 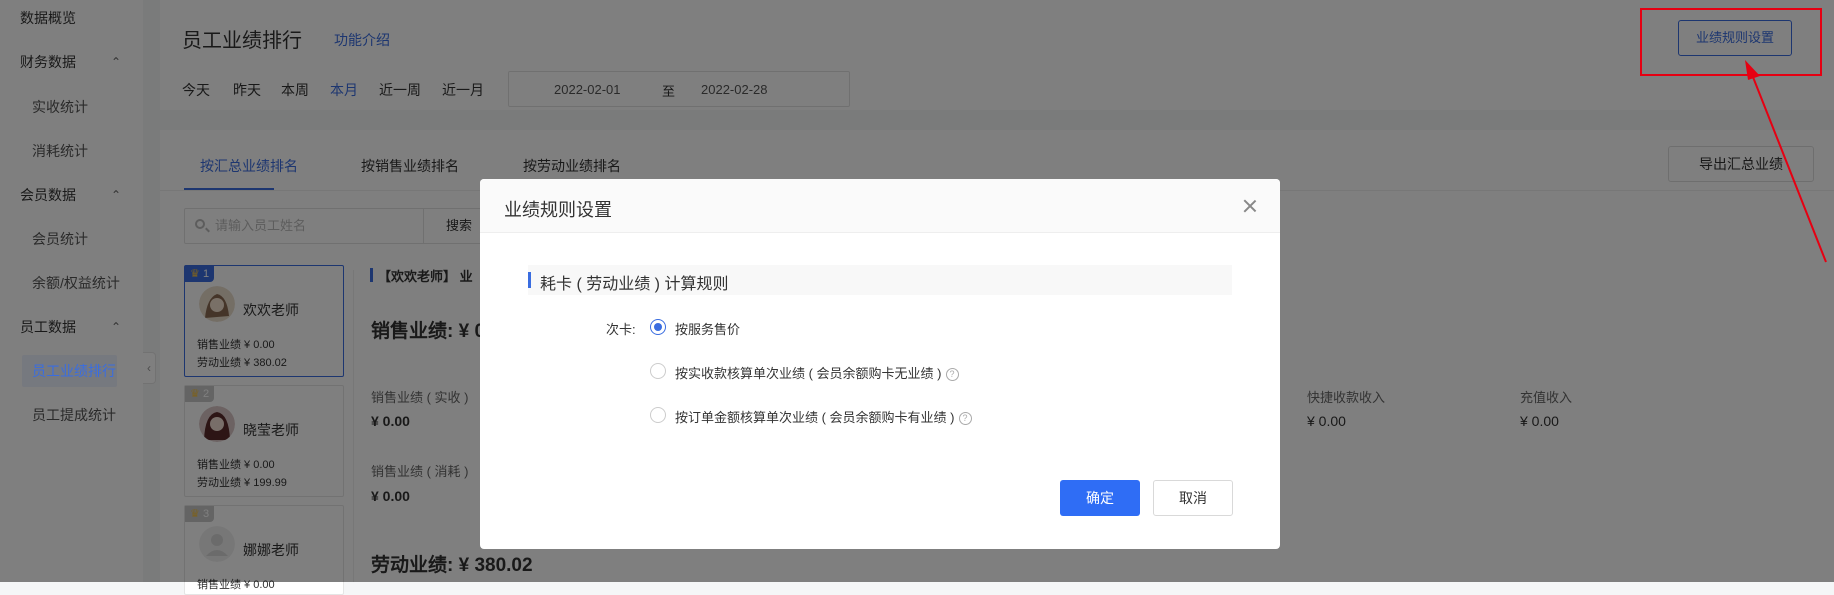 I want to click on radio-checked, so click(x=658, y=327).